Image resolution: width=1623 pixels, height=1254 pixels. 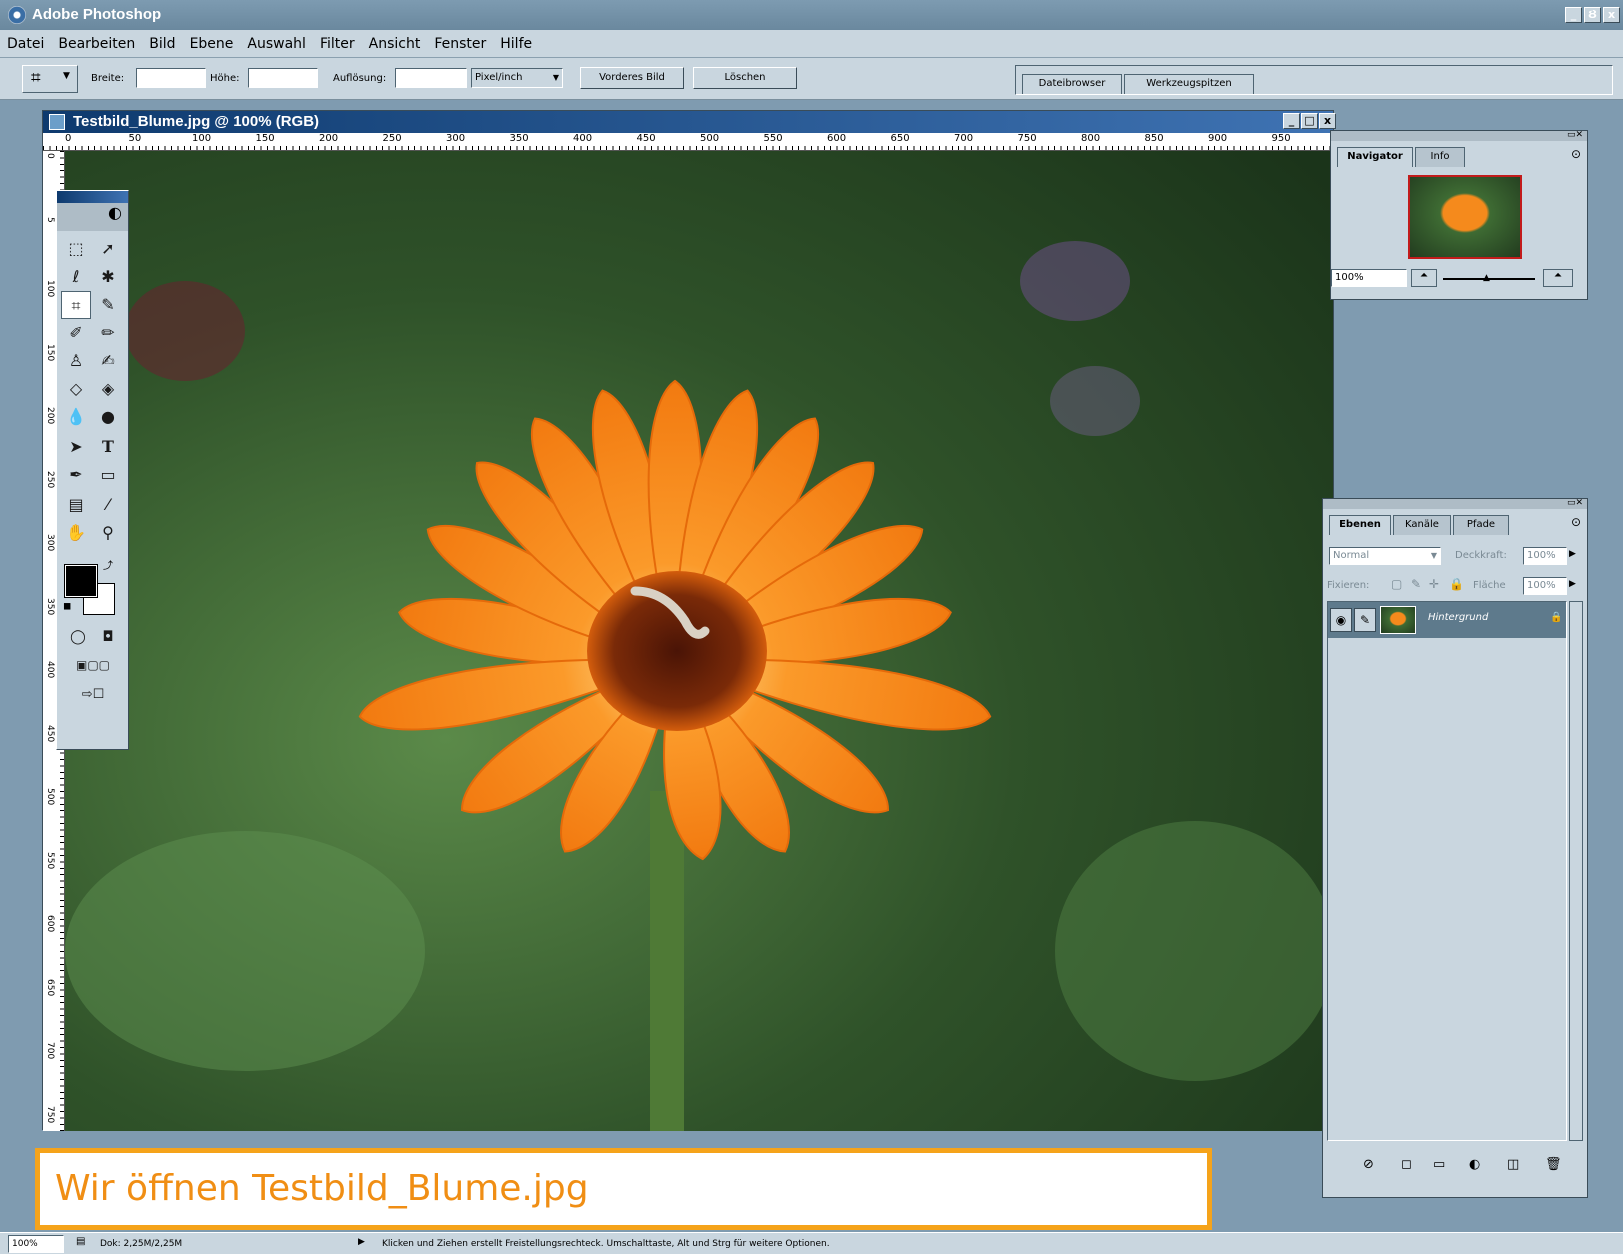 I want to click on tab-dateibrowser: Dateibrowser, so click(x=1072, y=84).